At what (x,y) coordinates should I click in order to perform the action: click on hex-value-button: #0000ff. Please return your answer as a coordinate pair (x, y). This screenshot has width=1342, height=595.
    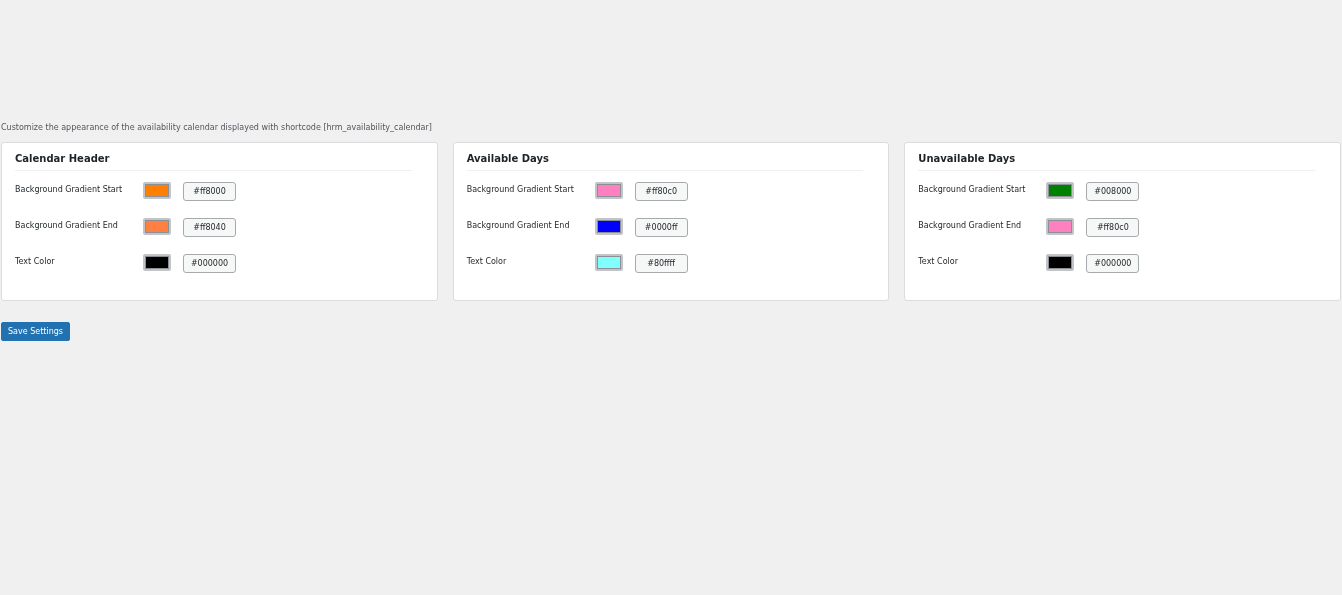
    Looking at the image, I should click on (661, 227).